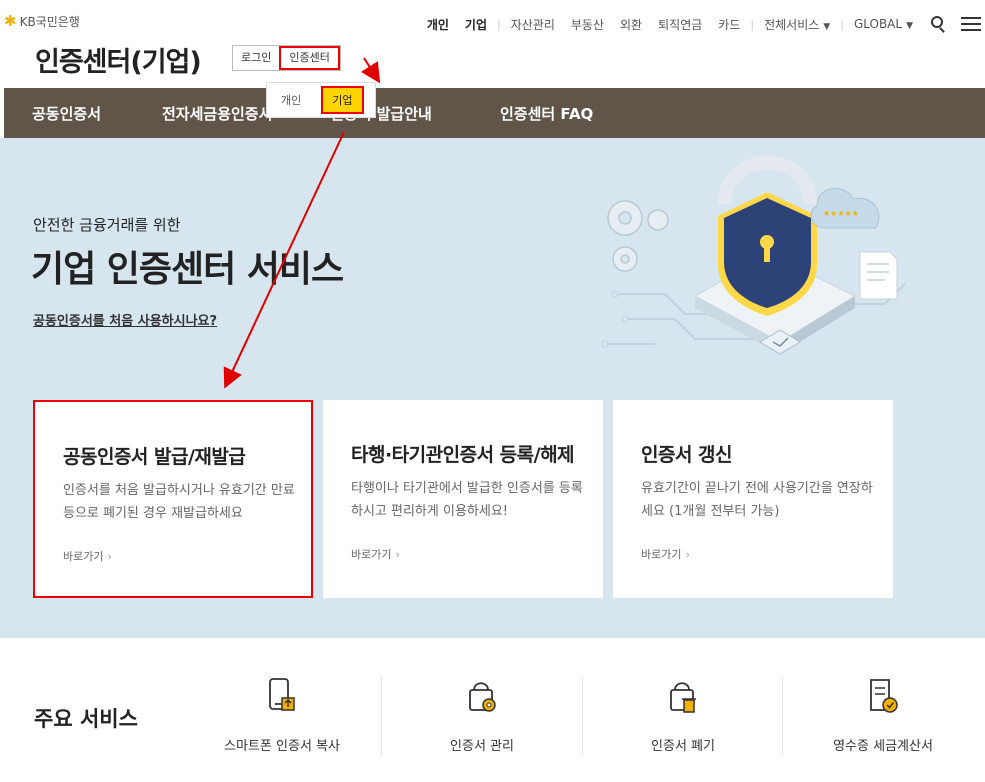  I want to click on allservices-label: 전체서비스, so click(792, 24).